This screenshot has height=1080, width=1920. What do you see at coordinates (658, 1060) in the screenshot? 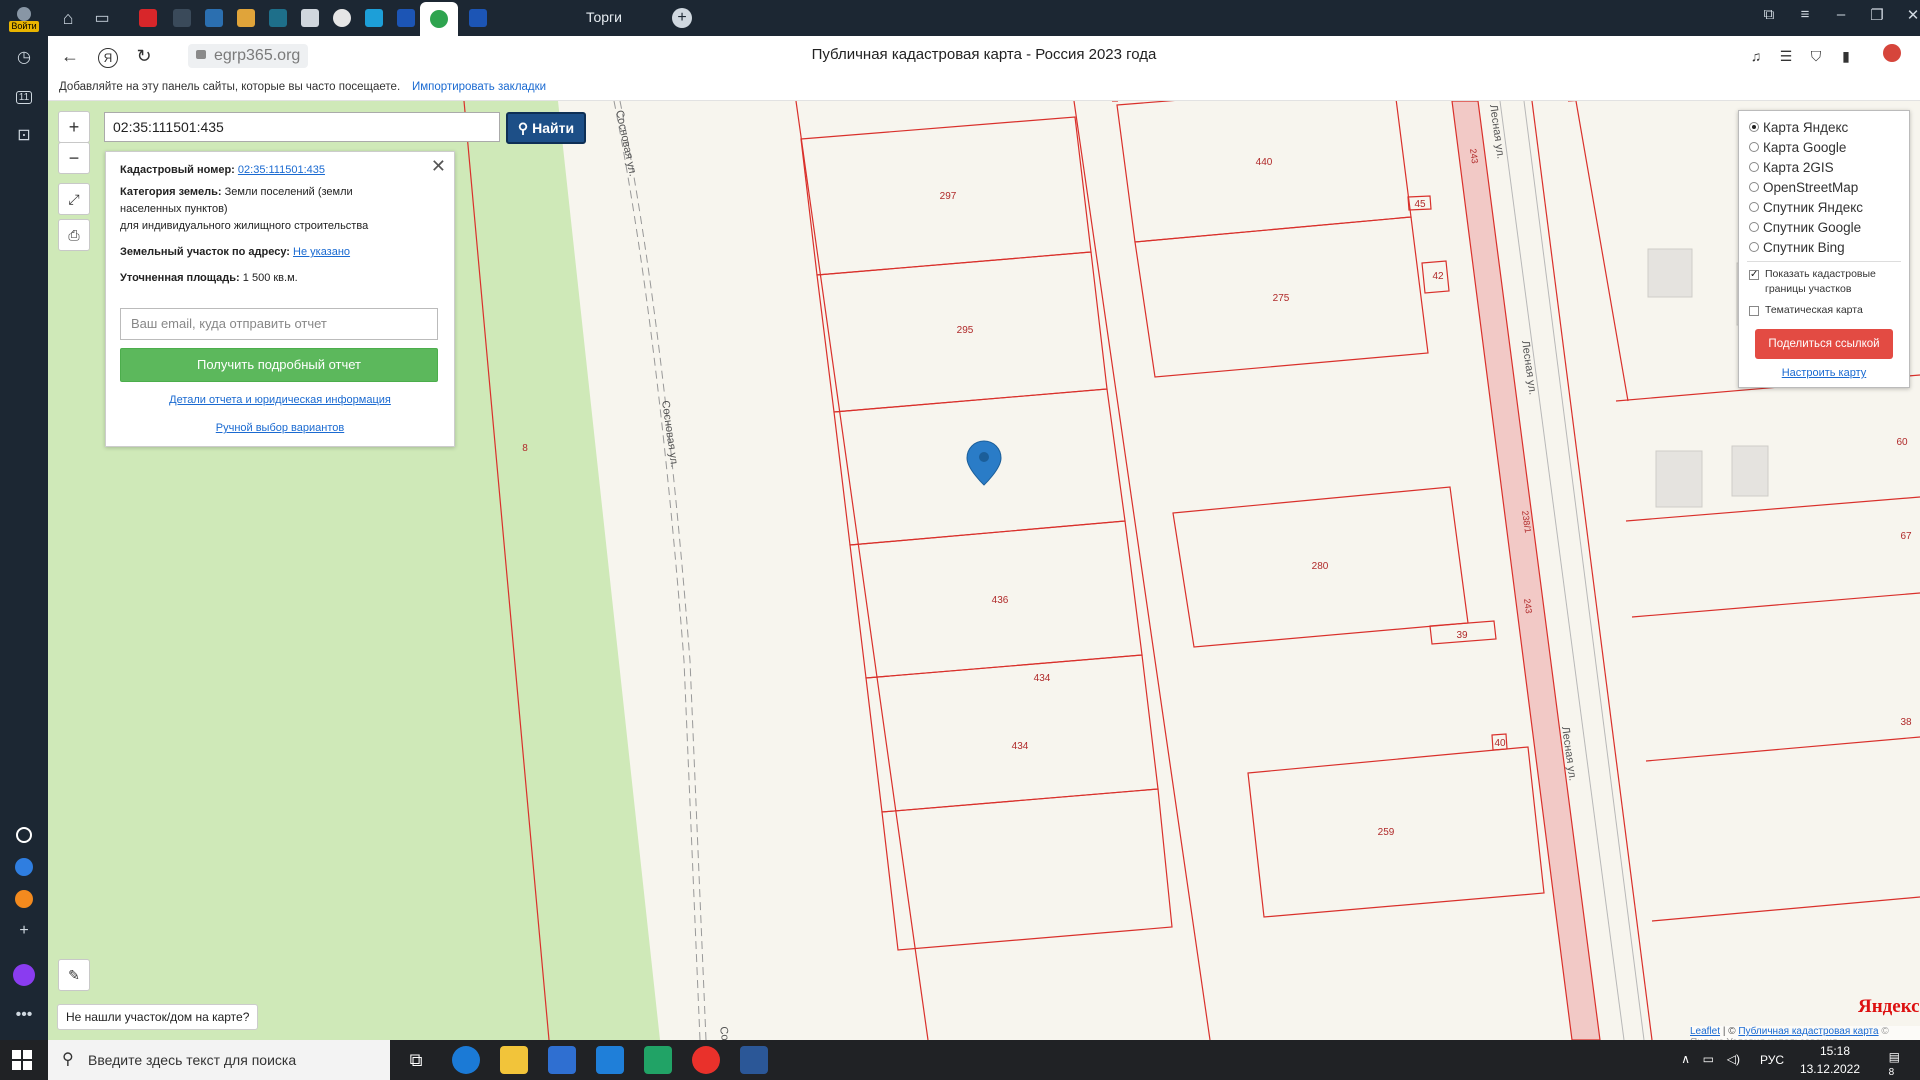
I see `excel-app` at bounding box center [658, 1060].